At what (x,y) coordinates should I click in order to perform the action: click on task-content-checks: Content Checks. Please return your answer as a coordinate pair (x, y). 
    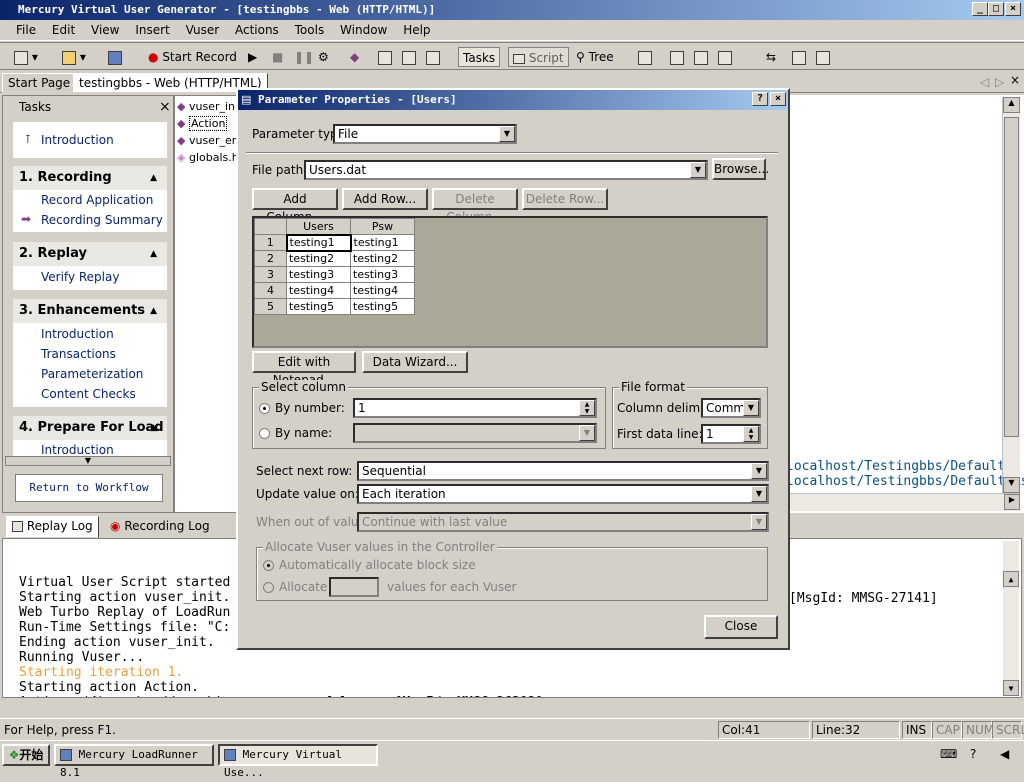
    Looking at the image, I should click on (88, 394).